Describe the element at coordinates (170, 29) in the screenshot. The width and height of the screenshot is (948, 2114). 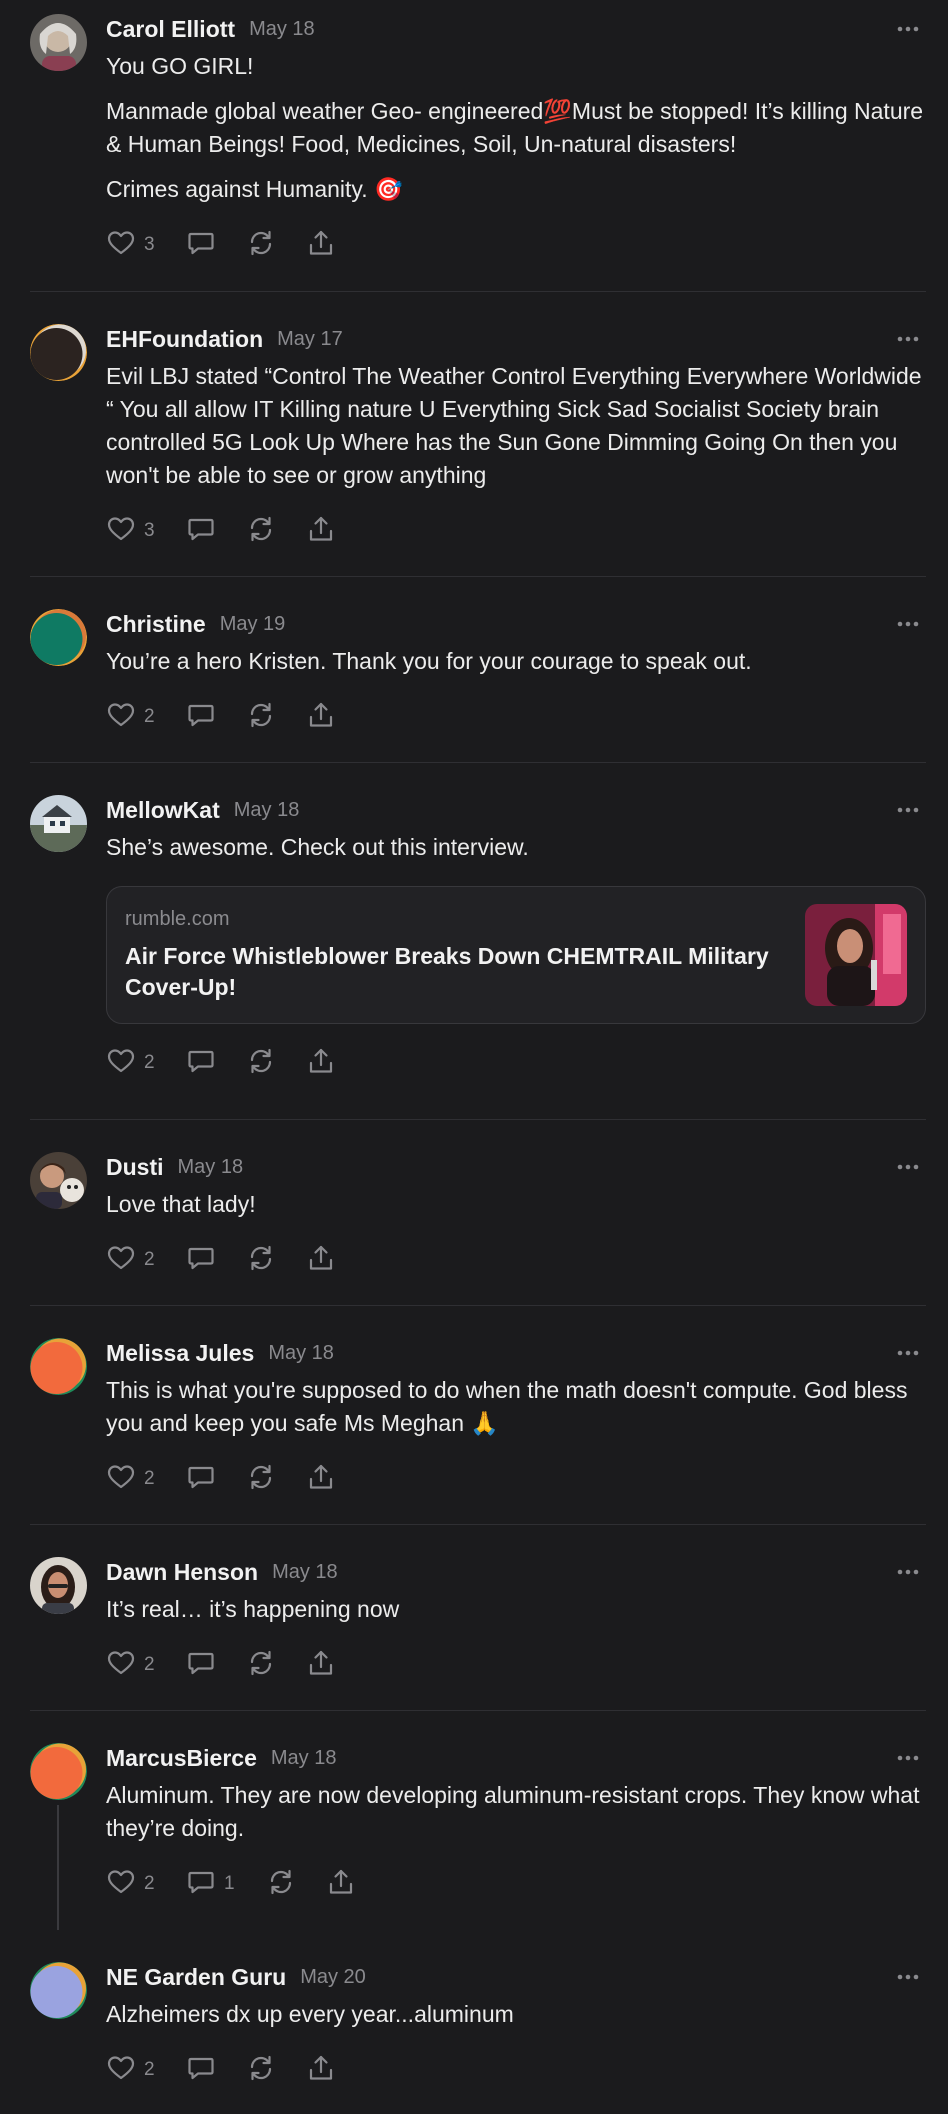
I see `author-name: Carol Elliott` at that location.